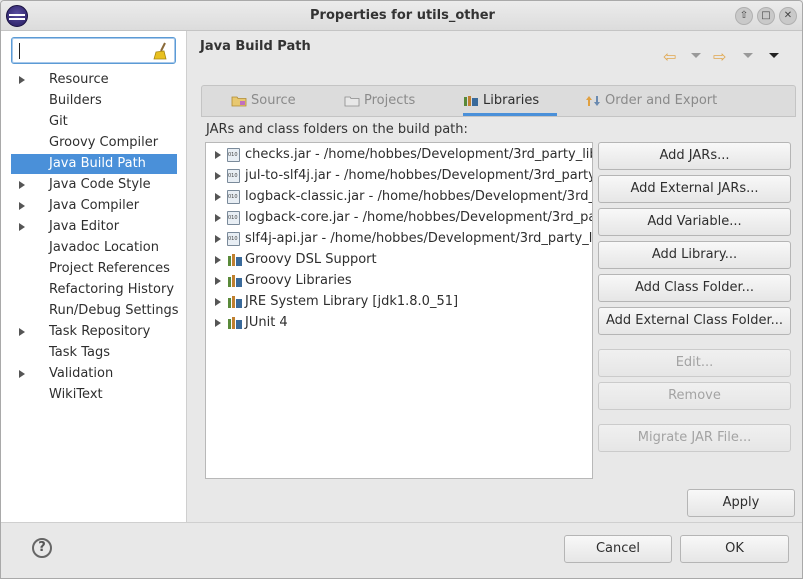 The width and height of the screenshot is (803, 579). I want to click on list-item: Groovy Libraries, so click(399, 280).